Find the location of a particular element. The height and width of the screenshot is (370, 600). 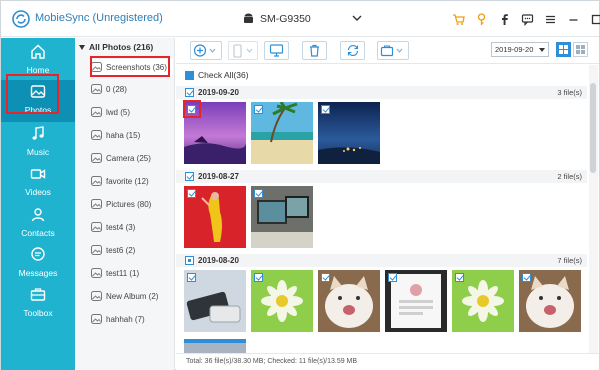

date-group-header: 2019-09-20 3 file(s) is located at coordinates (381, 92).